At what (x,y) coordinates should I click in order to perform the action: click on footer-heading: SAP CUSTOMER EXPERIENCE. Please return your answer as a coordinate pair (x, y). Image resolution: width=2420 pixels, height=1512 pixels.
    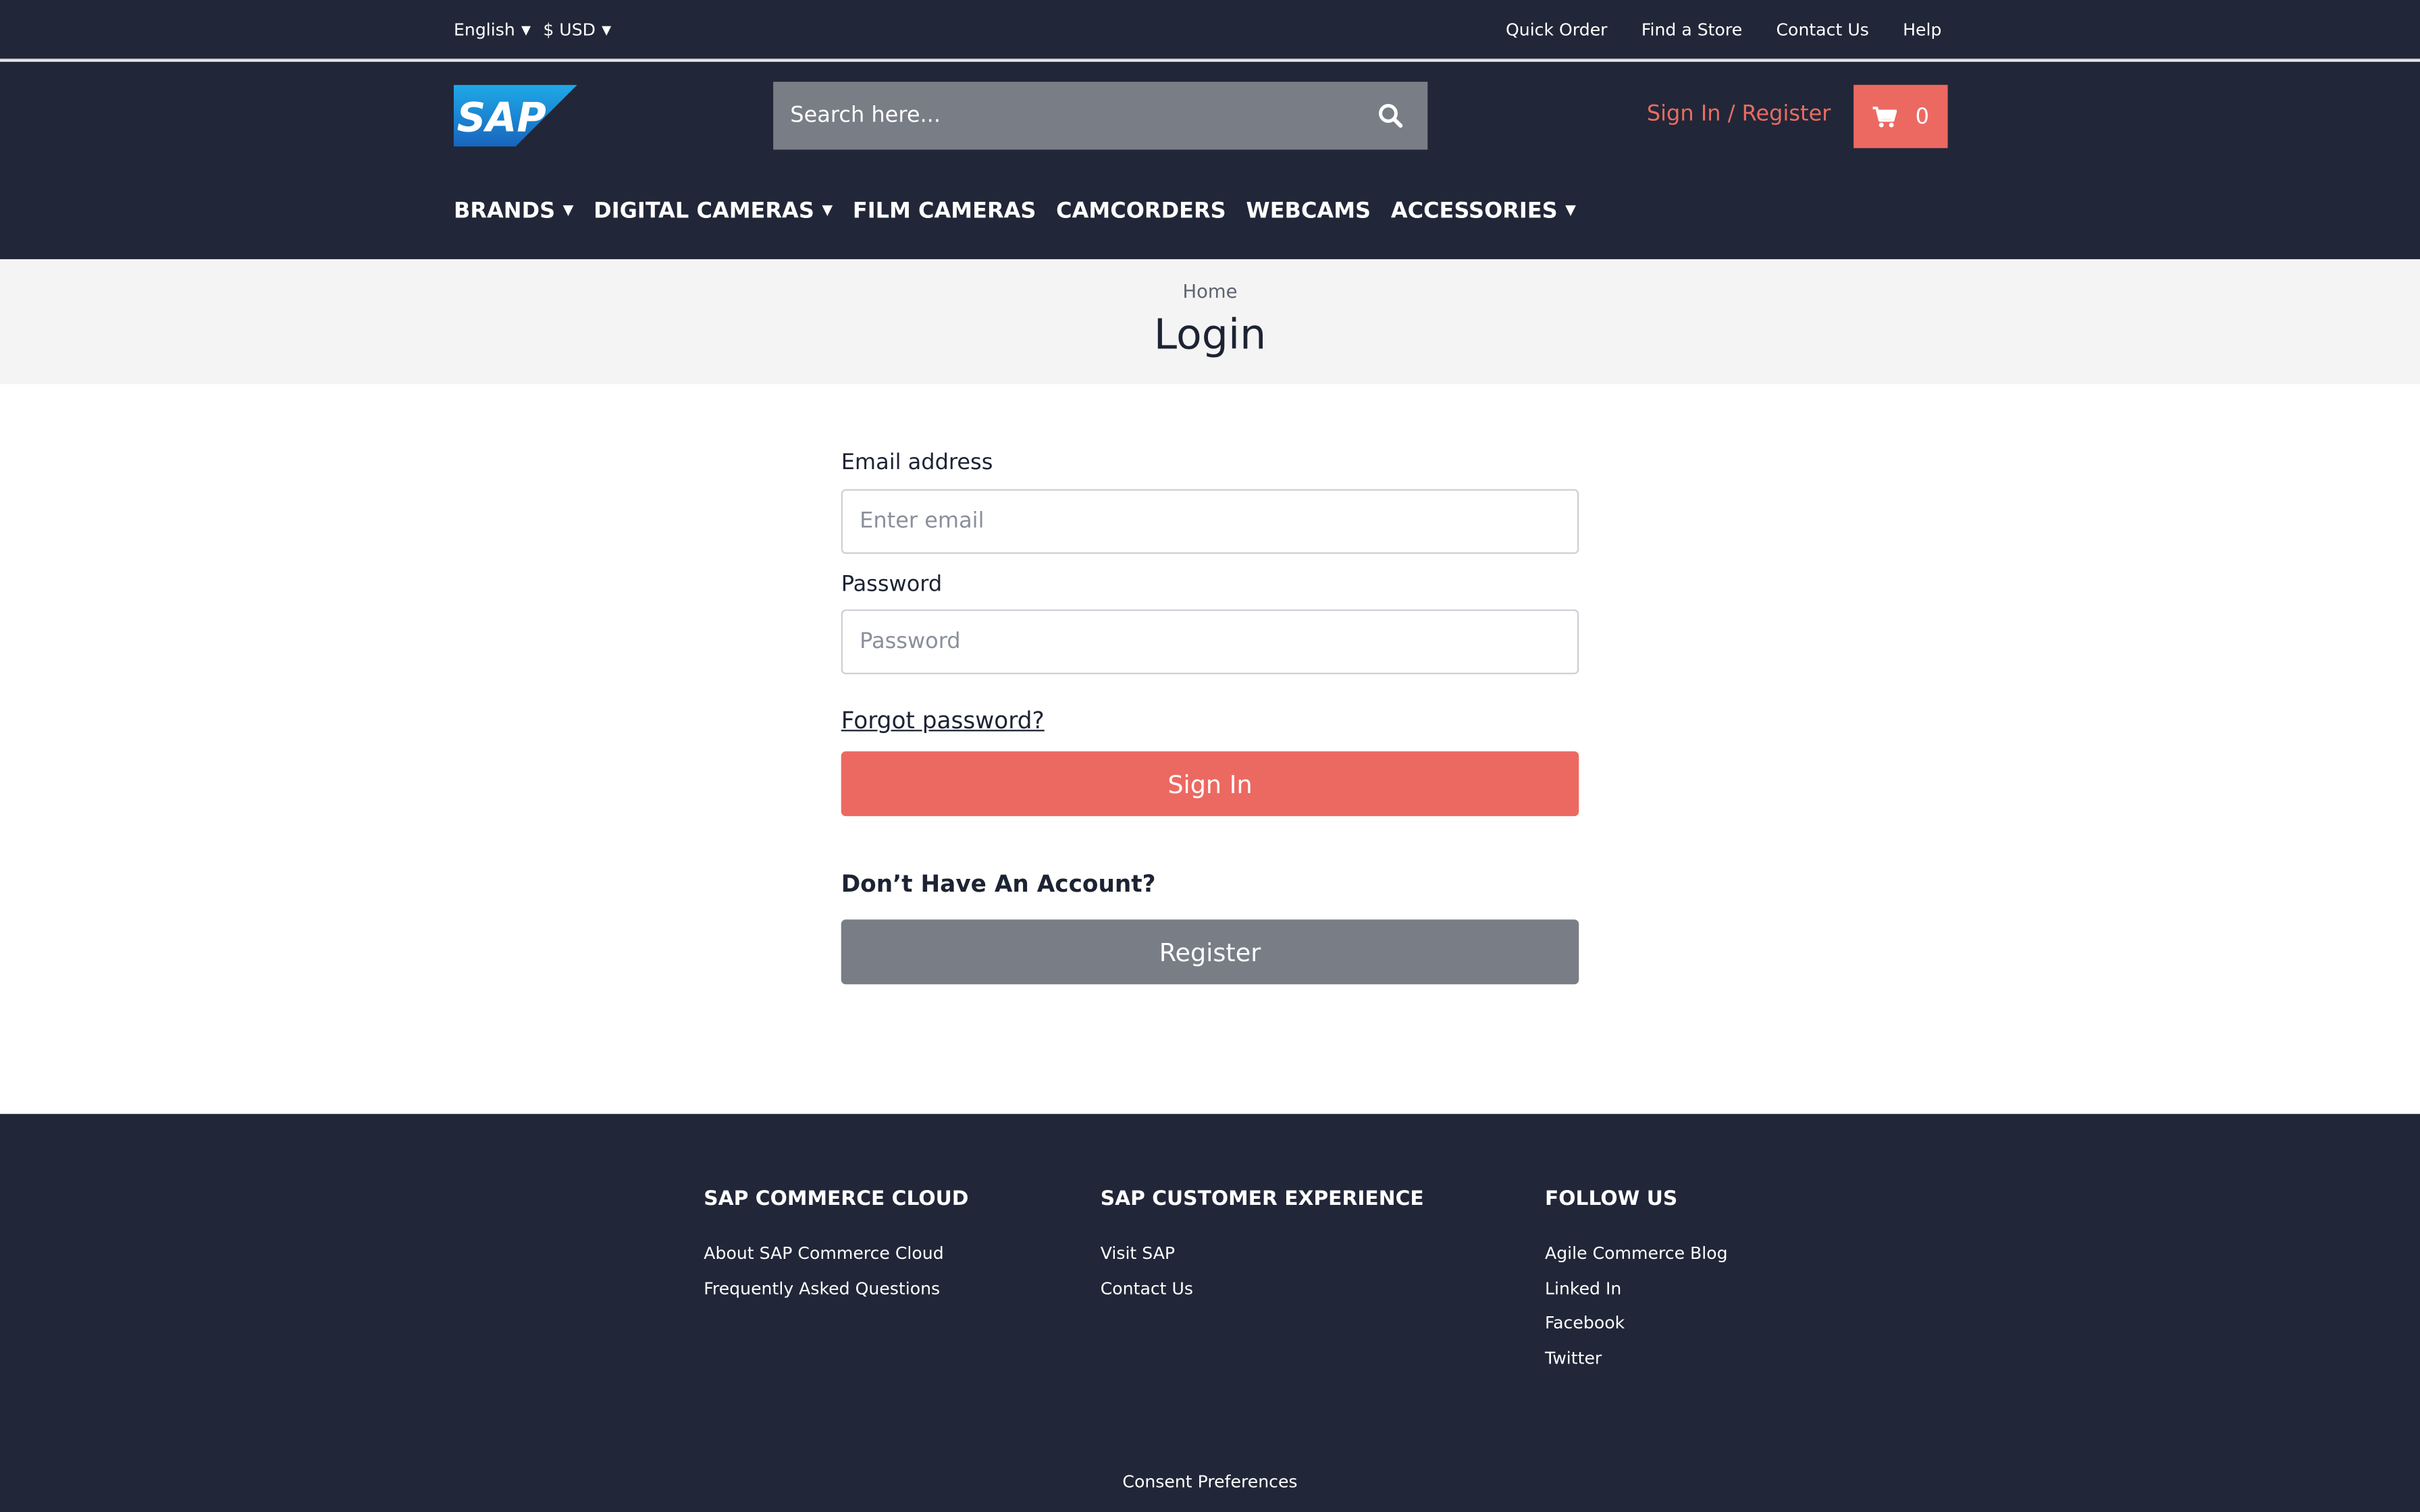
    Looking at the image, I should click on (1262, 1200).